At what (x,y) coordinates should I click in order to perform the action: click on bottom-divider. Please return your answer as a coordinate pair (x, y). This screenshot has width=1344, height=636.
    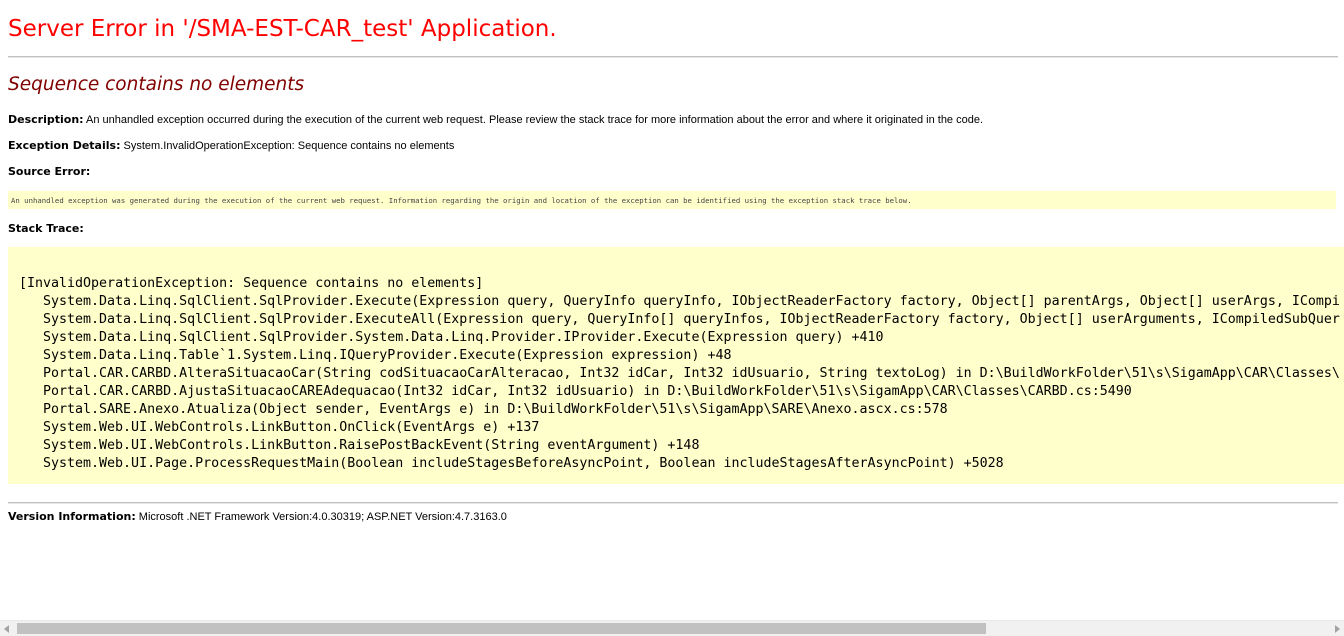
    Looking at the image, I should click on (673, 503).